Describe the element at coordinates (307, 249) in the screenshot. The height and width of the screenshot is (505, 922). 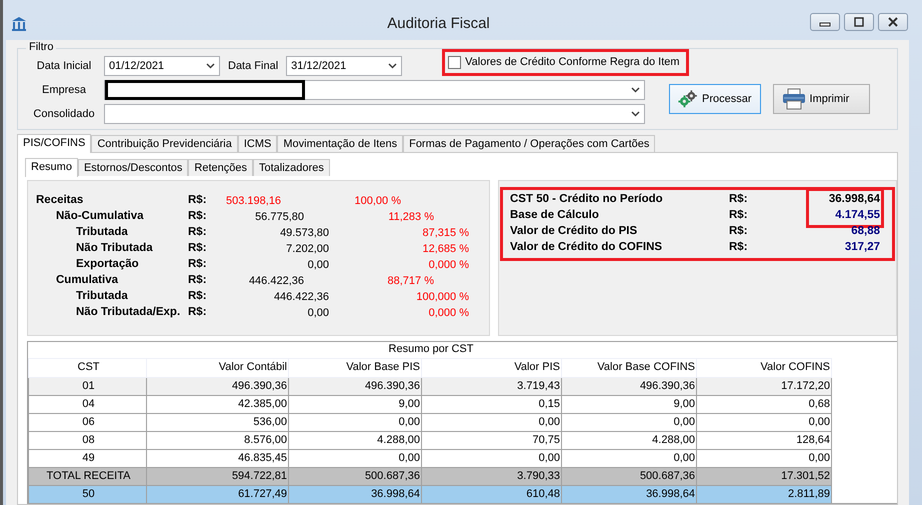
I see `summary-value: 7.202,00` at that location.